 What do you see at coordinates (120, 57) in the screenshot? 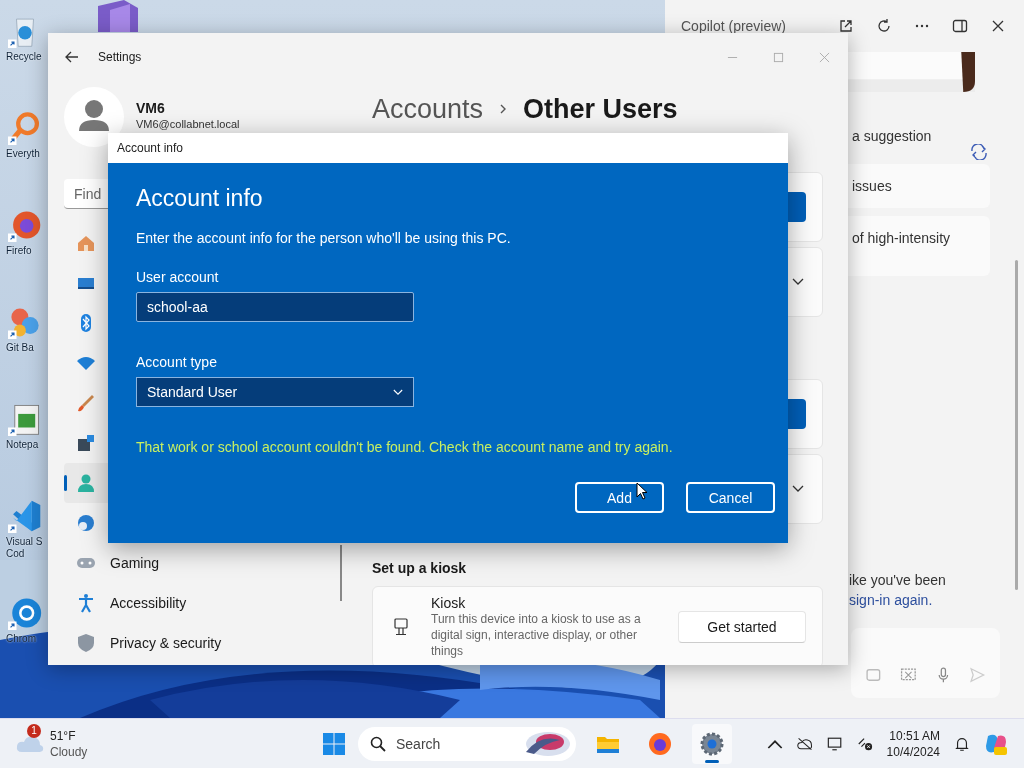
I see `window-title: Settings` at bounding box center [120, 57].